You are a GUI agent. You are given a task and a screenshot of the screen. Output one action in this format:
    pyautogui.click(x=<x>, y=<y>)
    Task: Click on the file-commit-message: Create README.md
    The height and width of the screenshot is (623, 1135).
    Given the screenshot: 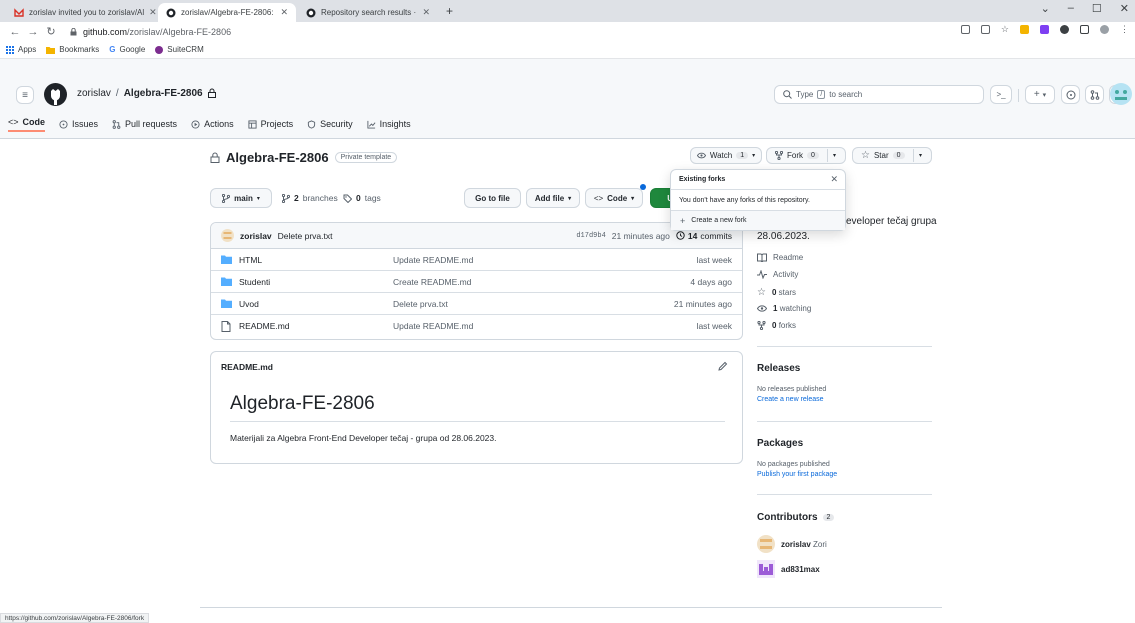 What is the action you would take?
    pyautogui.click(x=432, y=282)
    